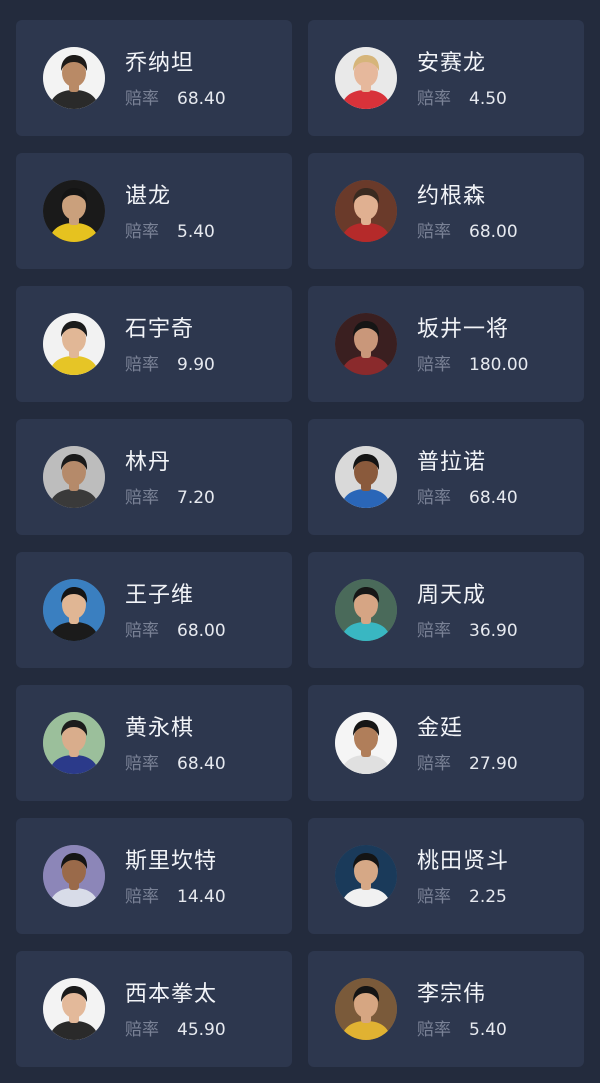 The width and height of the screenshot is (600, 1083). Describe the element at coordinates (462, 897) in the screenshot. I see `odds-row: 赔率 2.25` at that location.